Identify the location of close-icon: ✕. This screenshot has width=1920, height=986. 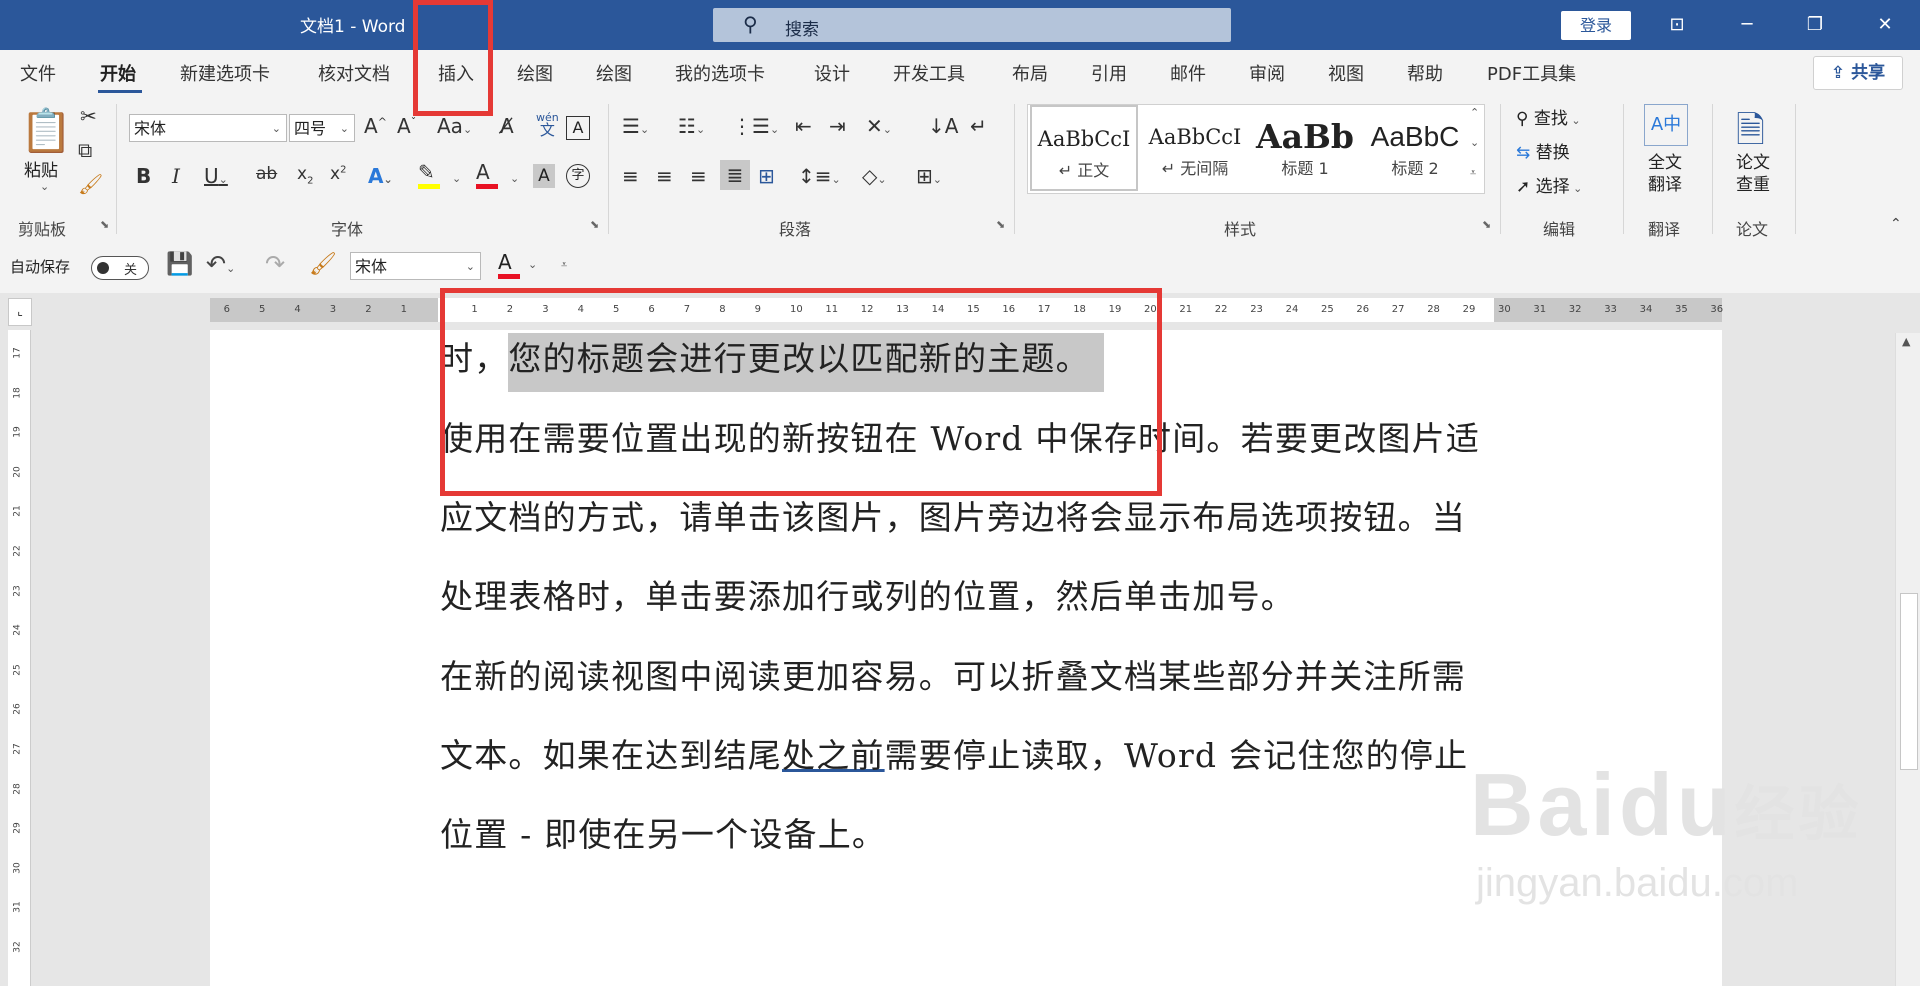
(1885, 25).